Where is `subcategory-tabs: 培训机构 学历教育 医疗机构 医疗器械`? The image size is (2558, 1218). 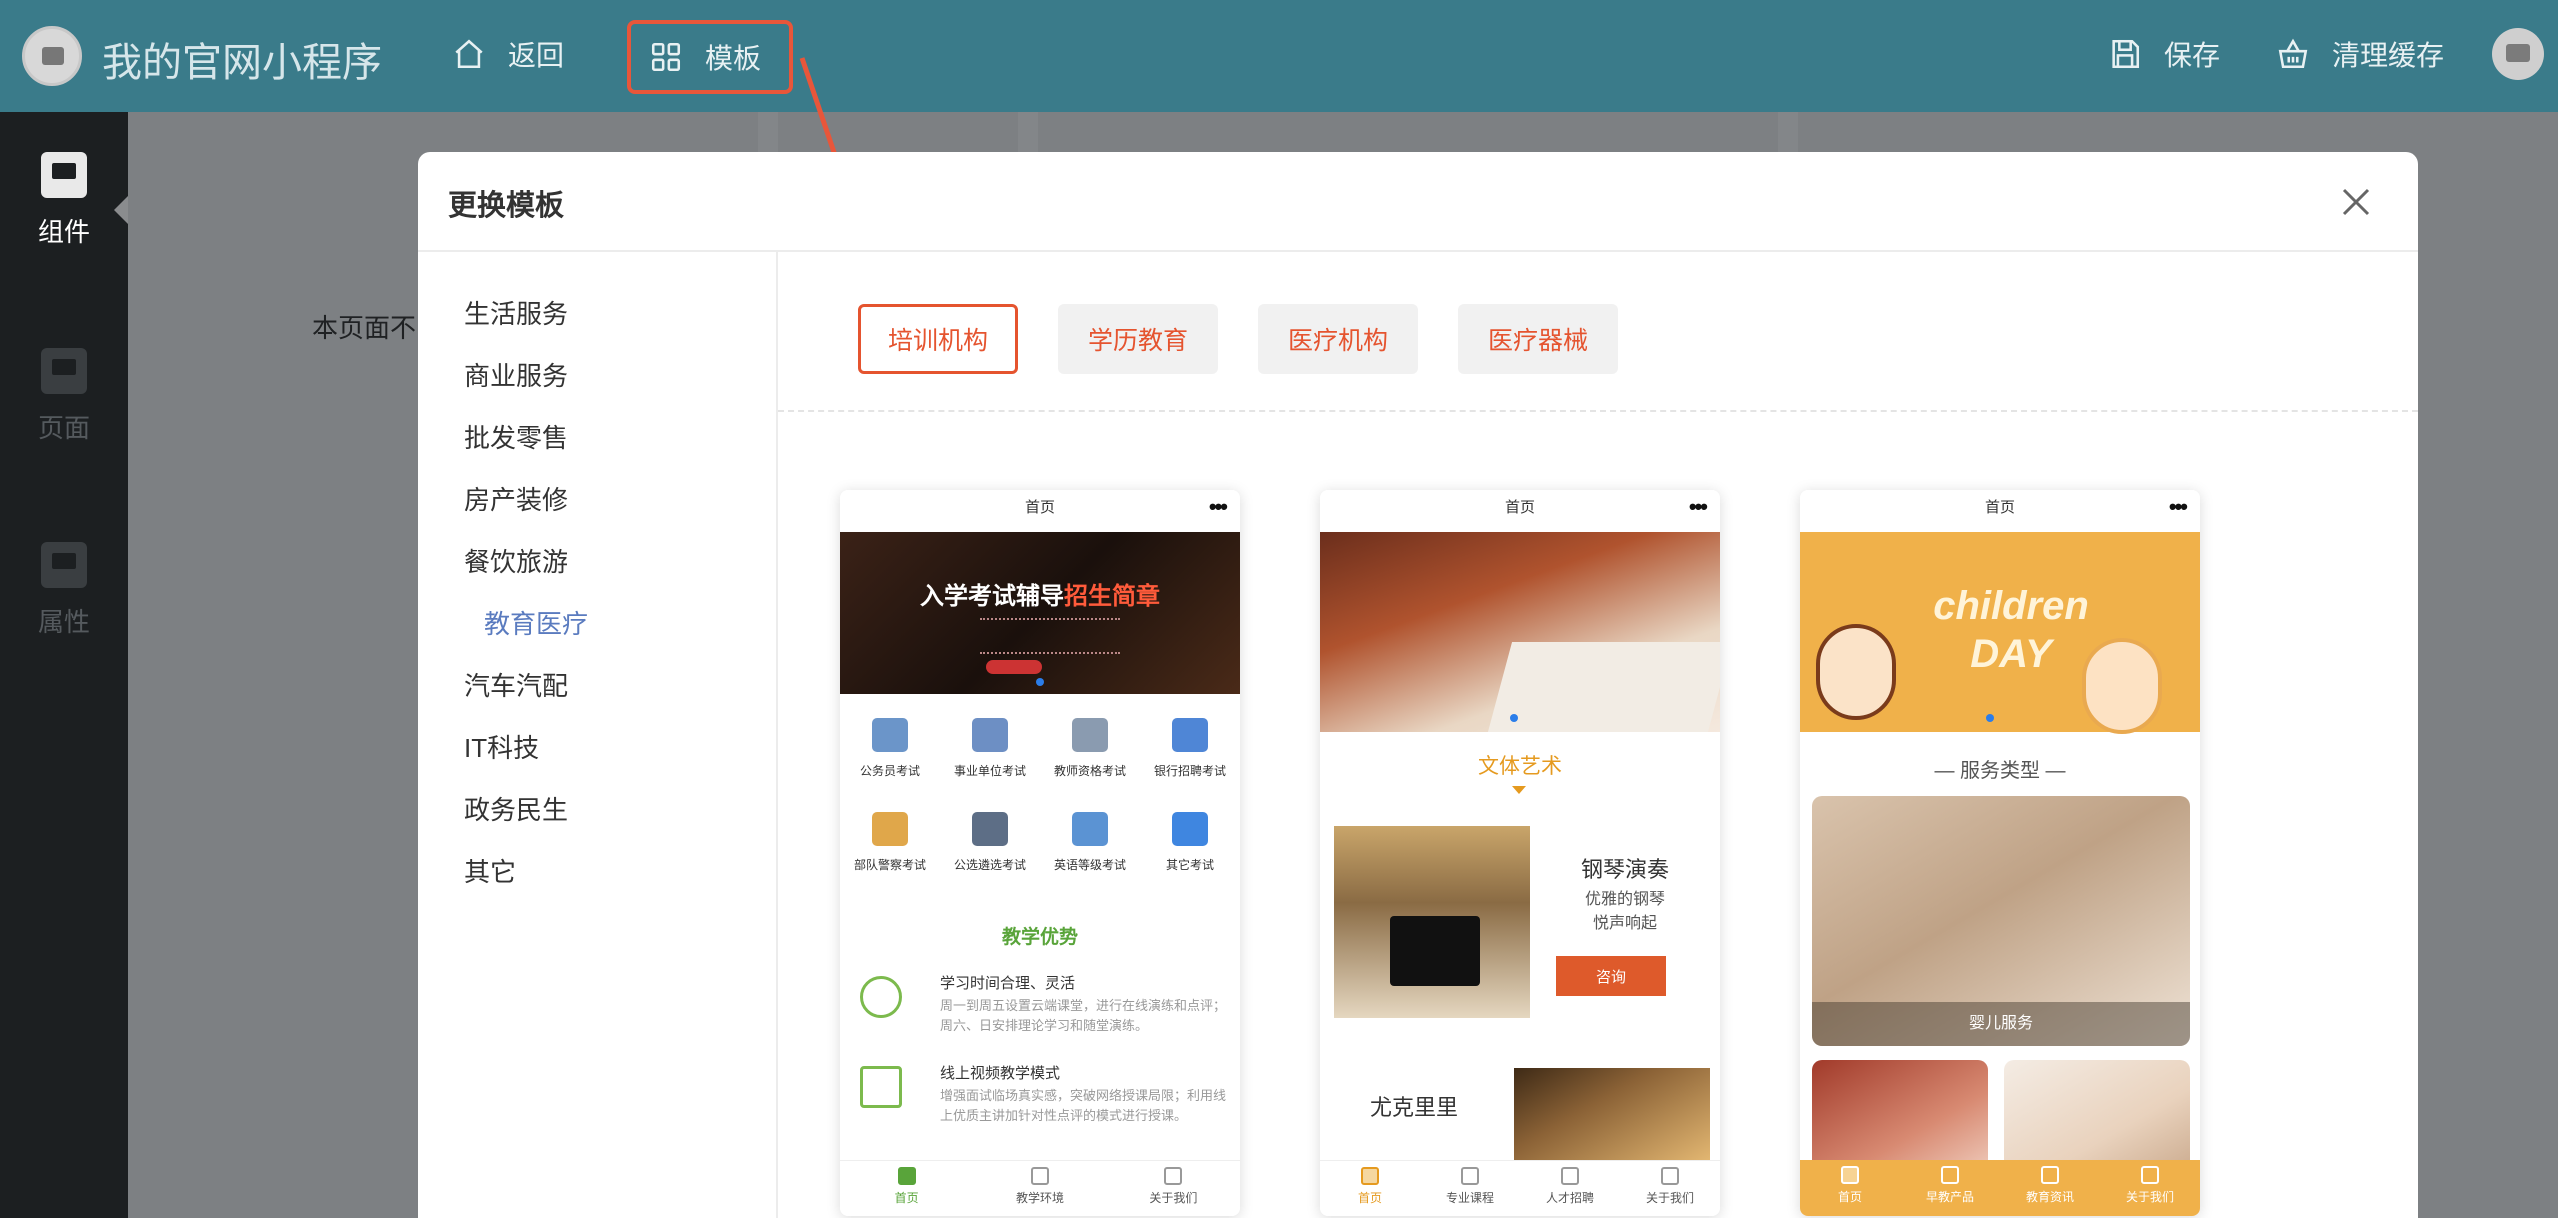 subcategory-tabs: 培训机构 学历教育 医疗机构 医疗器械 is located at coordinates (1598, 332).